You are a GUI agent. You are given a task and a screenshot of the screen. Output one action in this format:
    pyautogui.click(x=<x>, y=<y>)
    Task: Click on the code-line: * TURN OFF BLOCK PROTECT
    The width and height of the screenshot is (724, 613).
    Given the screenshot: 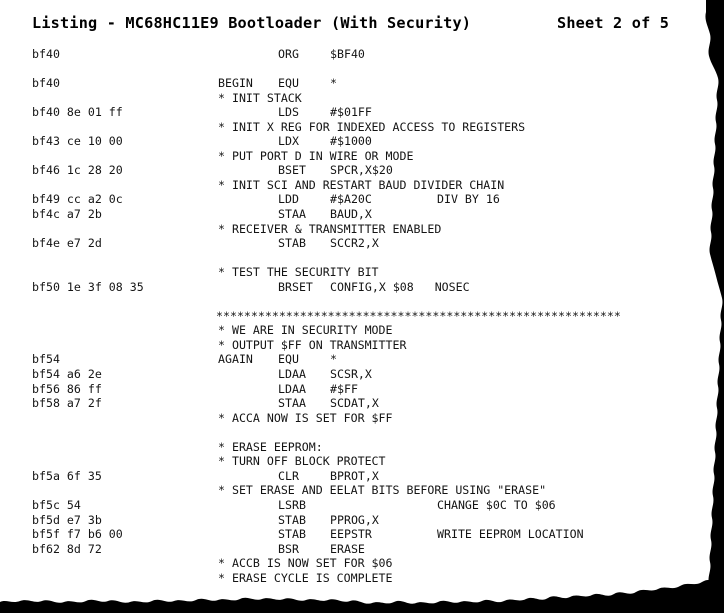 What is the action you would take?
    pyautogui.click(x=362, y=461)
    